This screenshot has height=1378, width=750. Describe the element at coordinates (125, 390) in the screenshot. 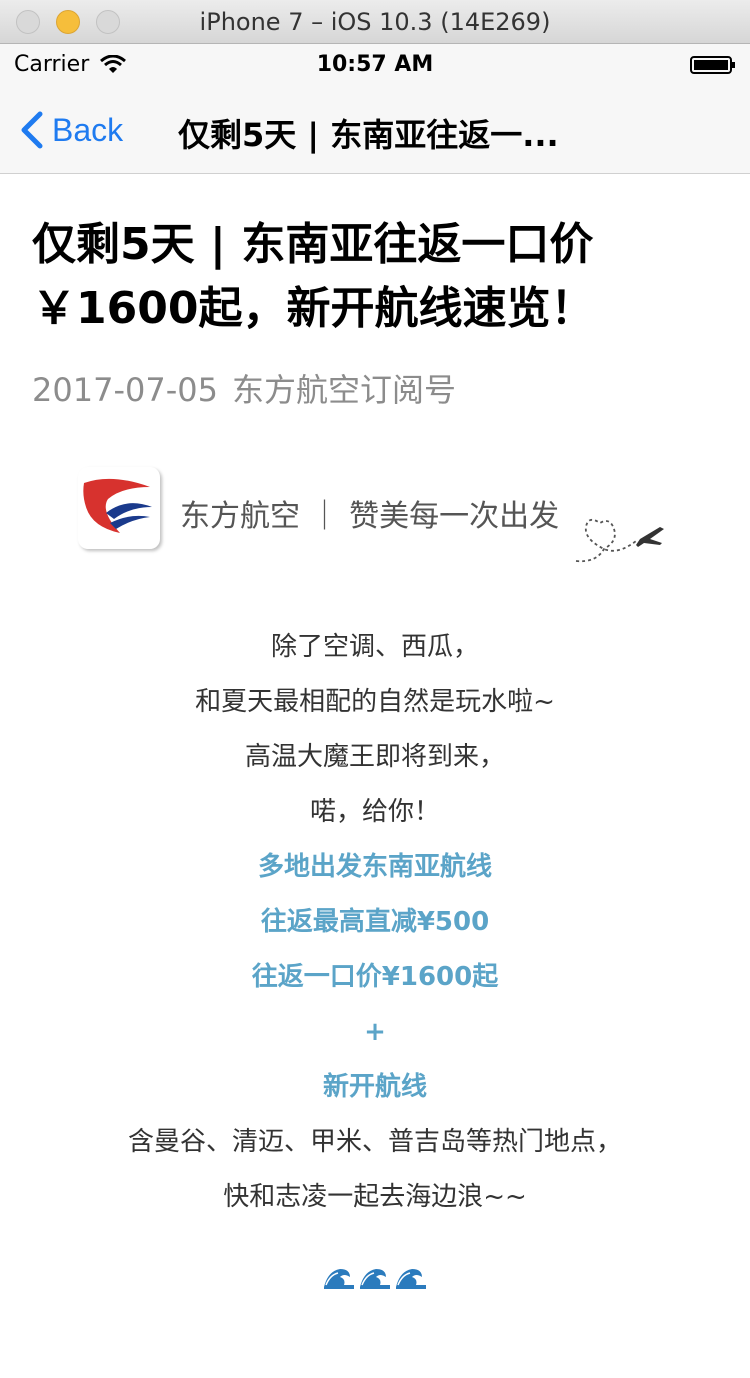

I see `article-date: 2017-07-05` at that location.